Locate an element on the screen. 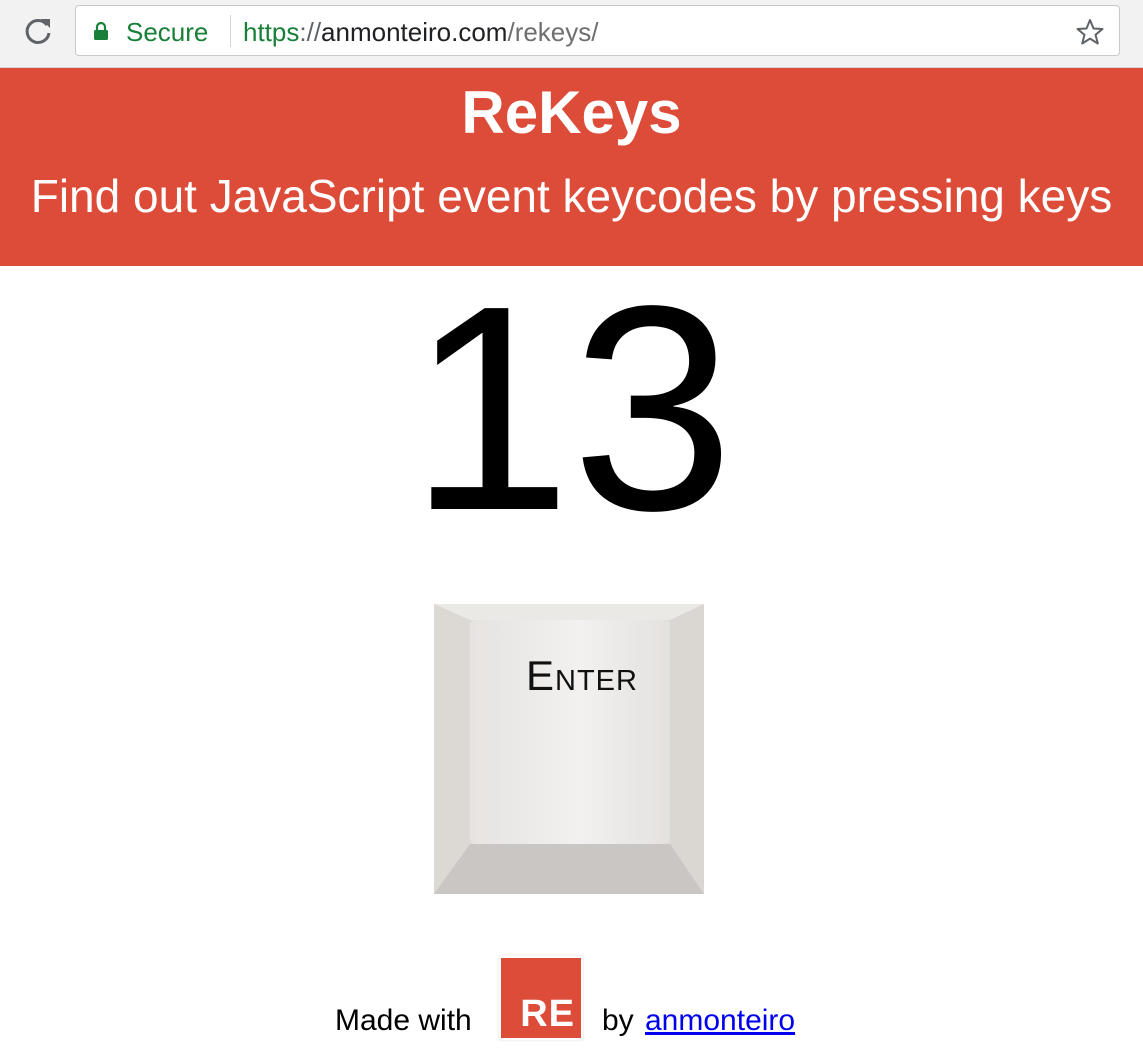 The image size is (1143, 1048). made-with-text: Made with is located at coordinates (403, 1020).